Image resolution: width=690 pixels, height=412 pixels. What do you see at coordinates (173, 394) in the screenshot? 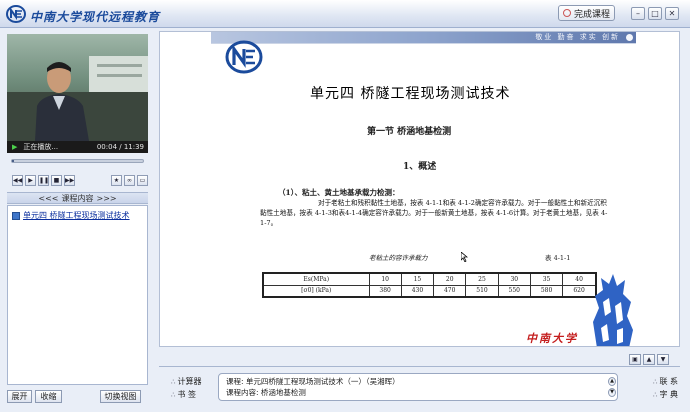
I see `bookmark-icon: ∴` at bounding box center [173, 394].